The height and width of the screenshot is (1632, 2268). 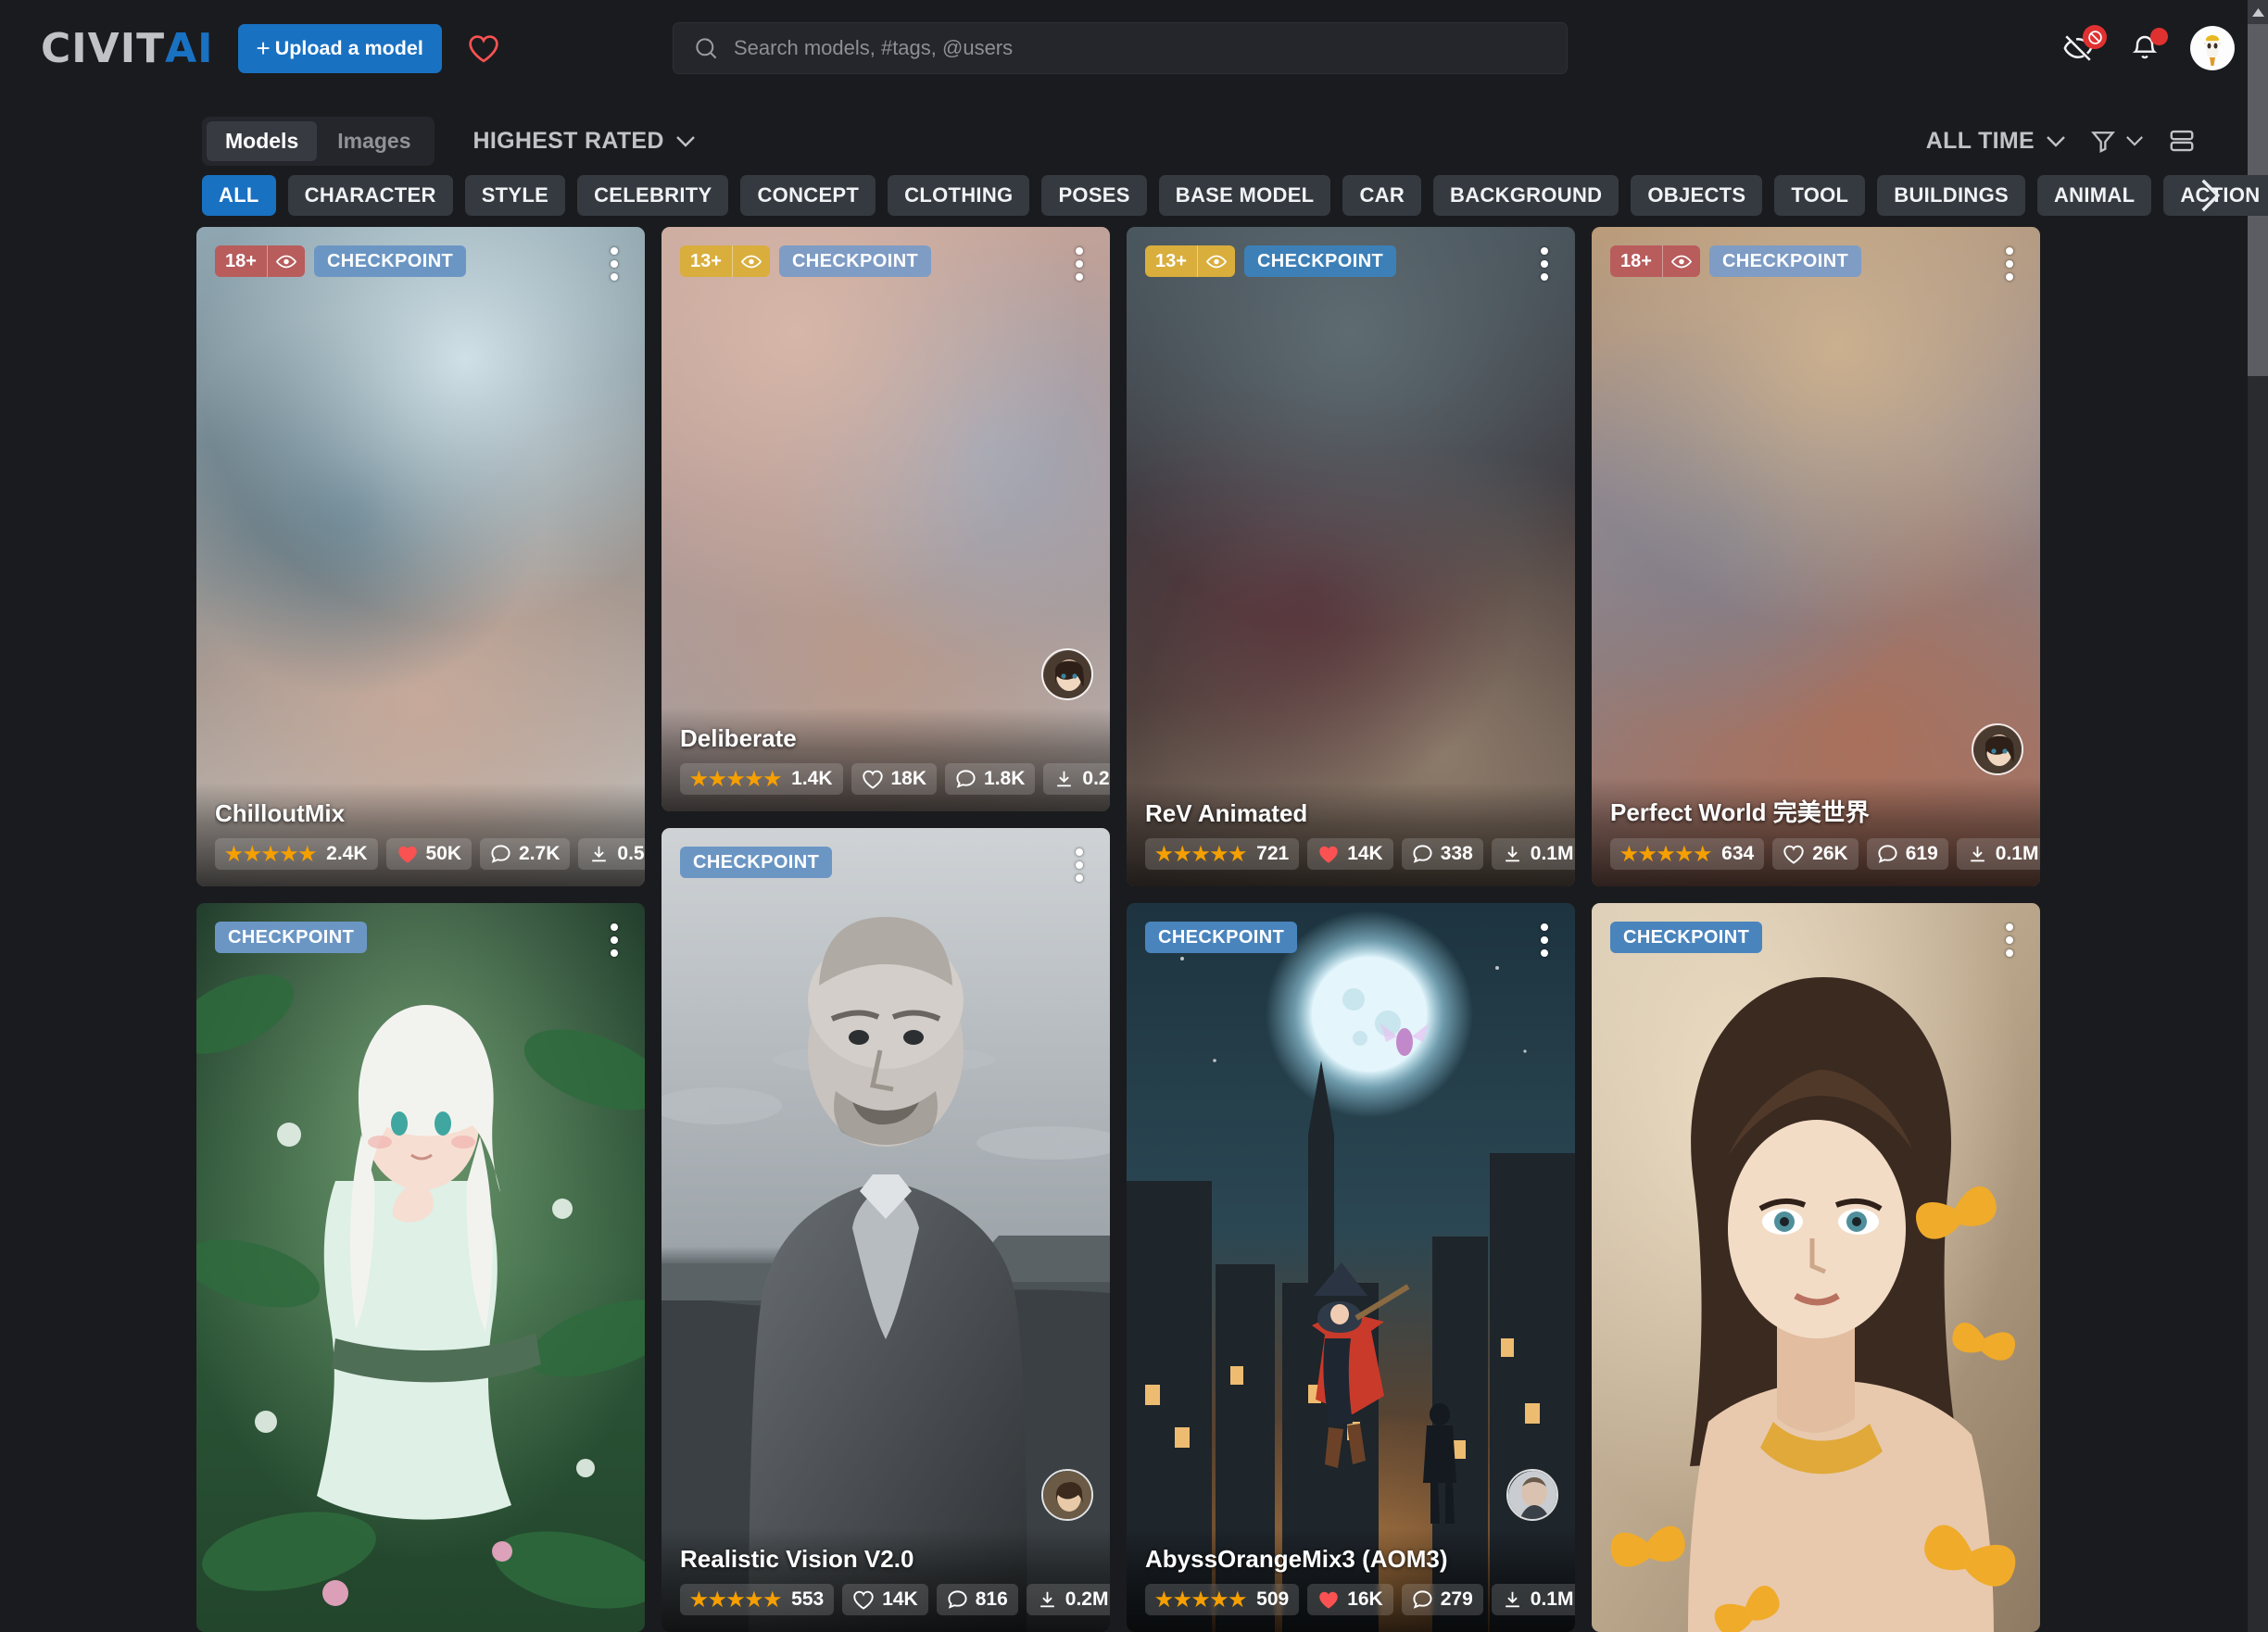 I want to click on search-input, so click(x=1140, y=48).